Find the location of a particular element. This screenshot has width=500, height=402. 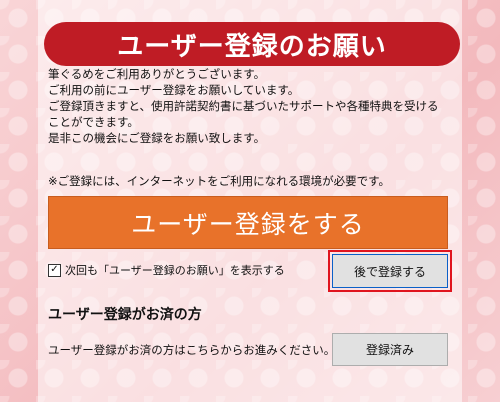

already-registered-button: 登録済み is located at coordinates (390, 349).